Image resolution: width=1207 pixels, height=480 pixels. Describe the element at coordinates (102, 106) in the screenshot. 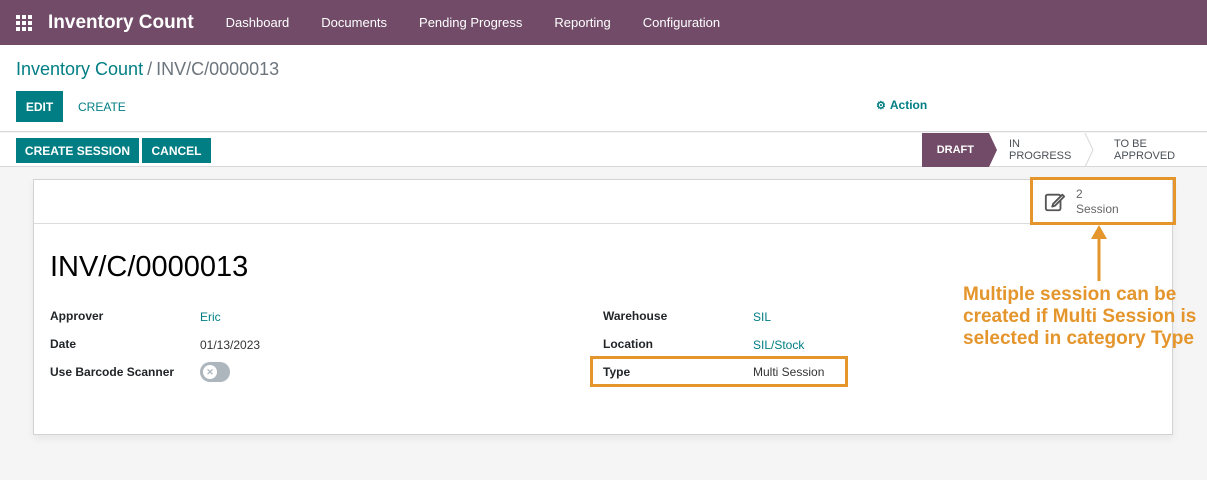

I see `create-button: CREATE` at that location.